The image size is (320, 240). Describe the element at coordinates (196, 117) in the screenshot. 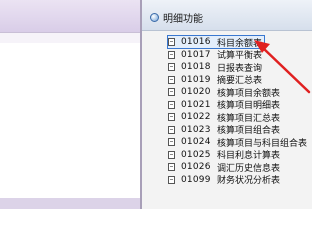

I see `item-code: 01022` at that location.